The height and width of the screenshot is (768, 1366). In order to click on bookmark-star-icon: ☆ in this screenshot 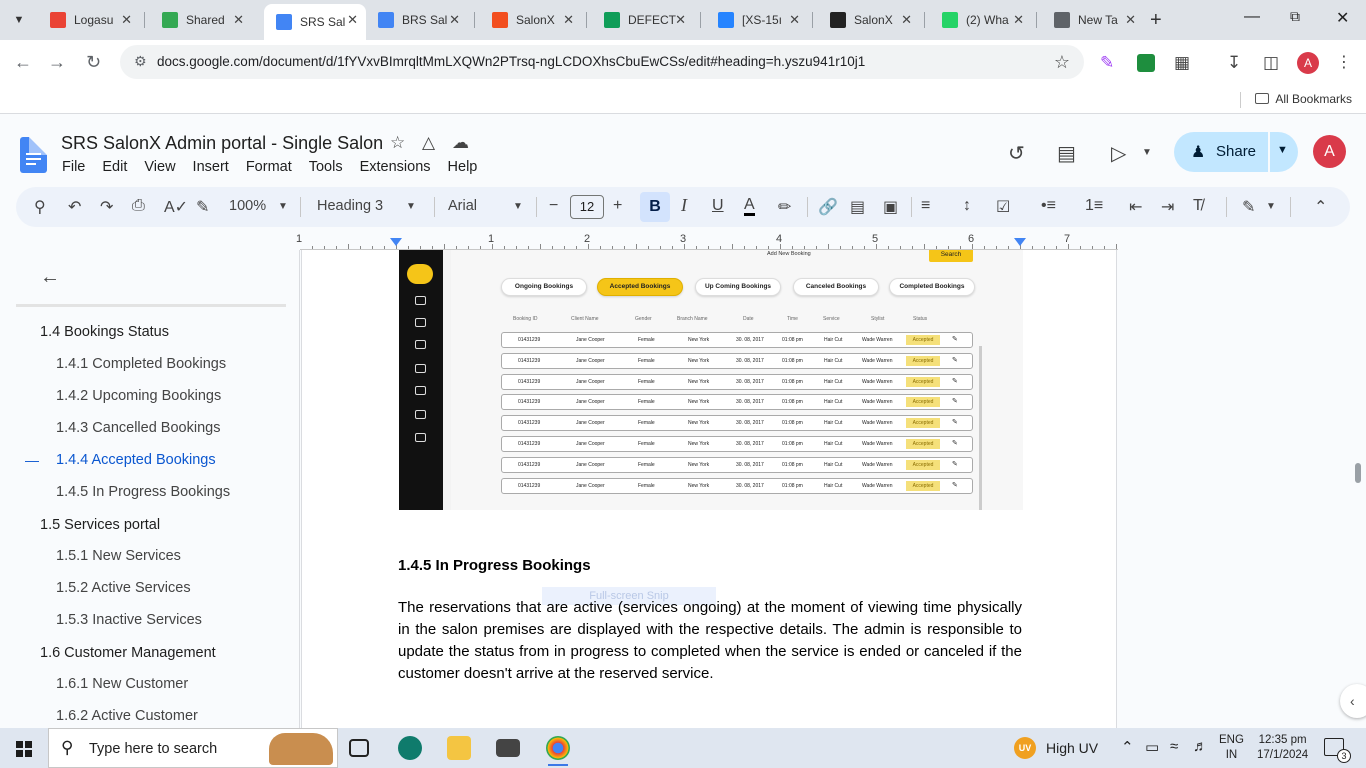, I will do `click(1062, 62)`.